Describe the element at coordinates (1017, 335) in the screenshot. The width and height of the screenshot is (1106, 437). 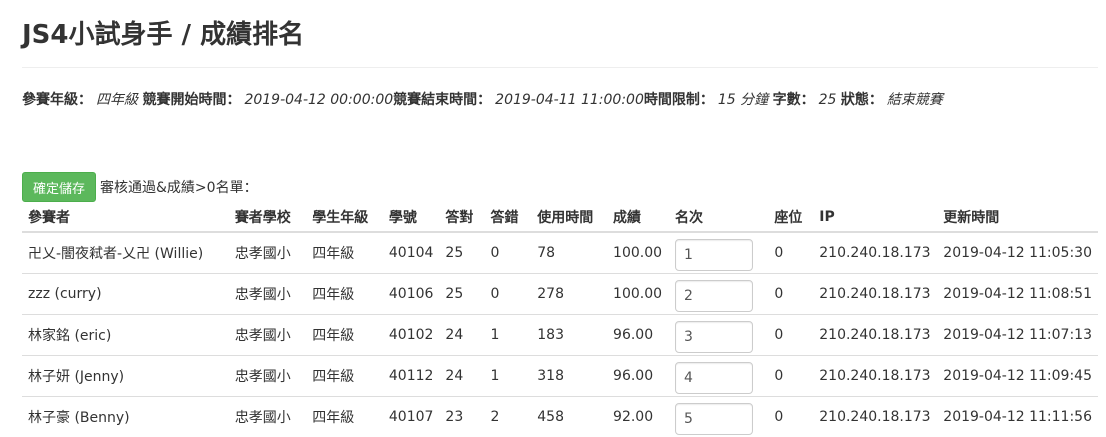
I see `cell-updated: 2019-04-12 11:07:13` at that location.